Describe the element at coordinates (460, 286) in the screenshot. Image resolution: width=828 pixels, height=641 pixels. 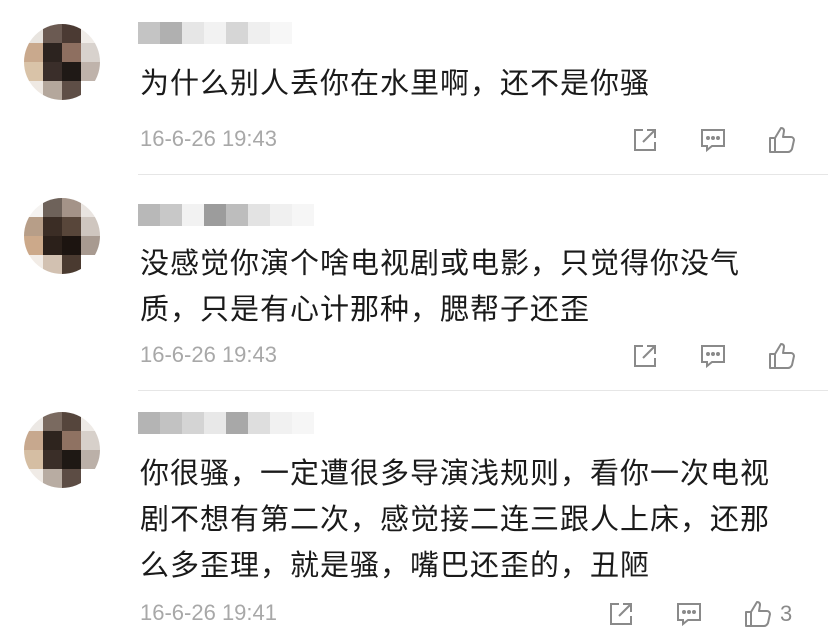
I see `comment-text: 没感觉你演个啥电视剧或电影，只觉得你没气 质，只是有心计那种，腮帮子还歪` at that location.